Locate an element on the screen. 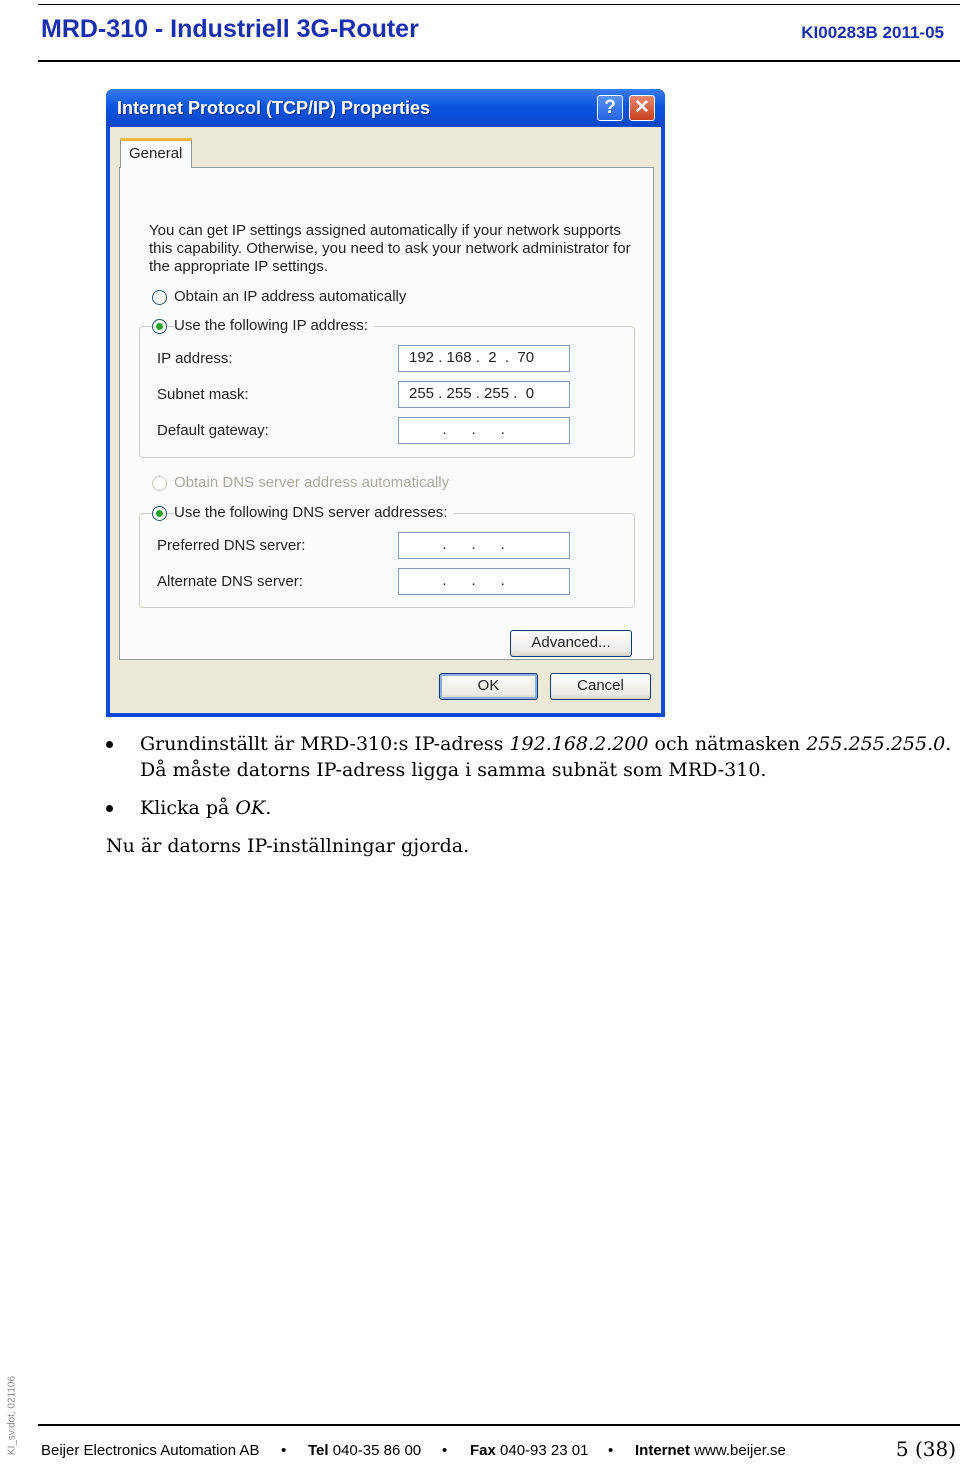  footer-fax: Fax 040-93 23 01 is located at coordinates (529, 1450).